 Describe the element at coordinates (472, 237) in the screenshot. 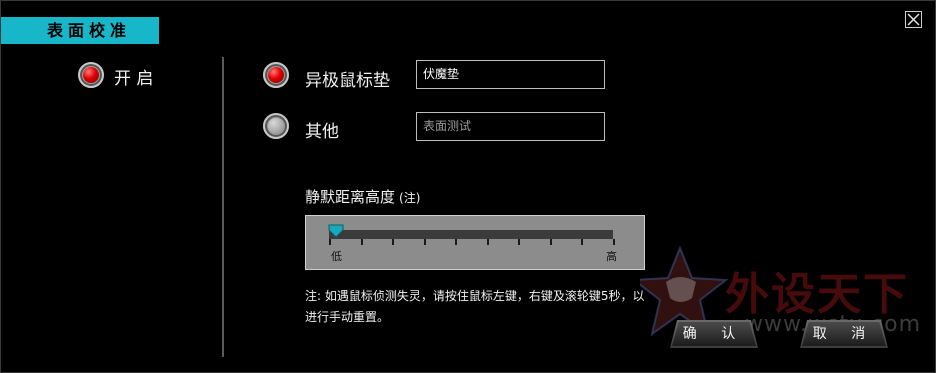

I see `slider-track` at that location.